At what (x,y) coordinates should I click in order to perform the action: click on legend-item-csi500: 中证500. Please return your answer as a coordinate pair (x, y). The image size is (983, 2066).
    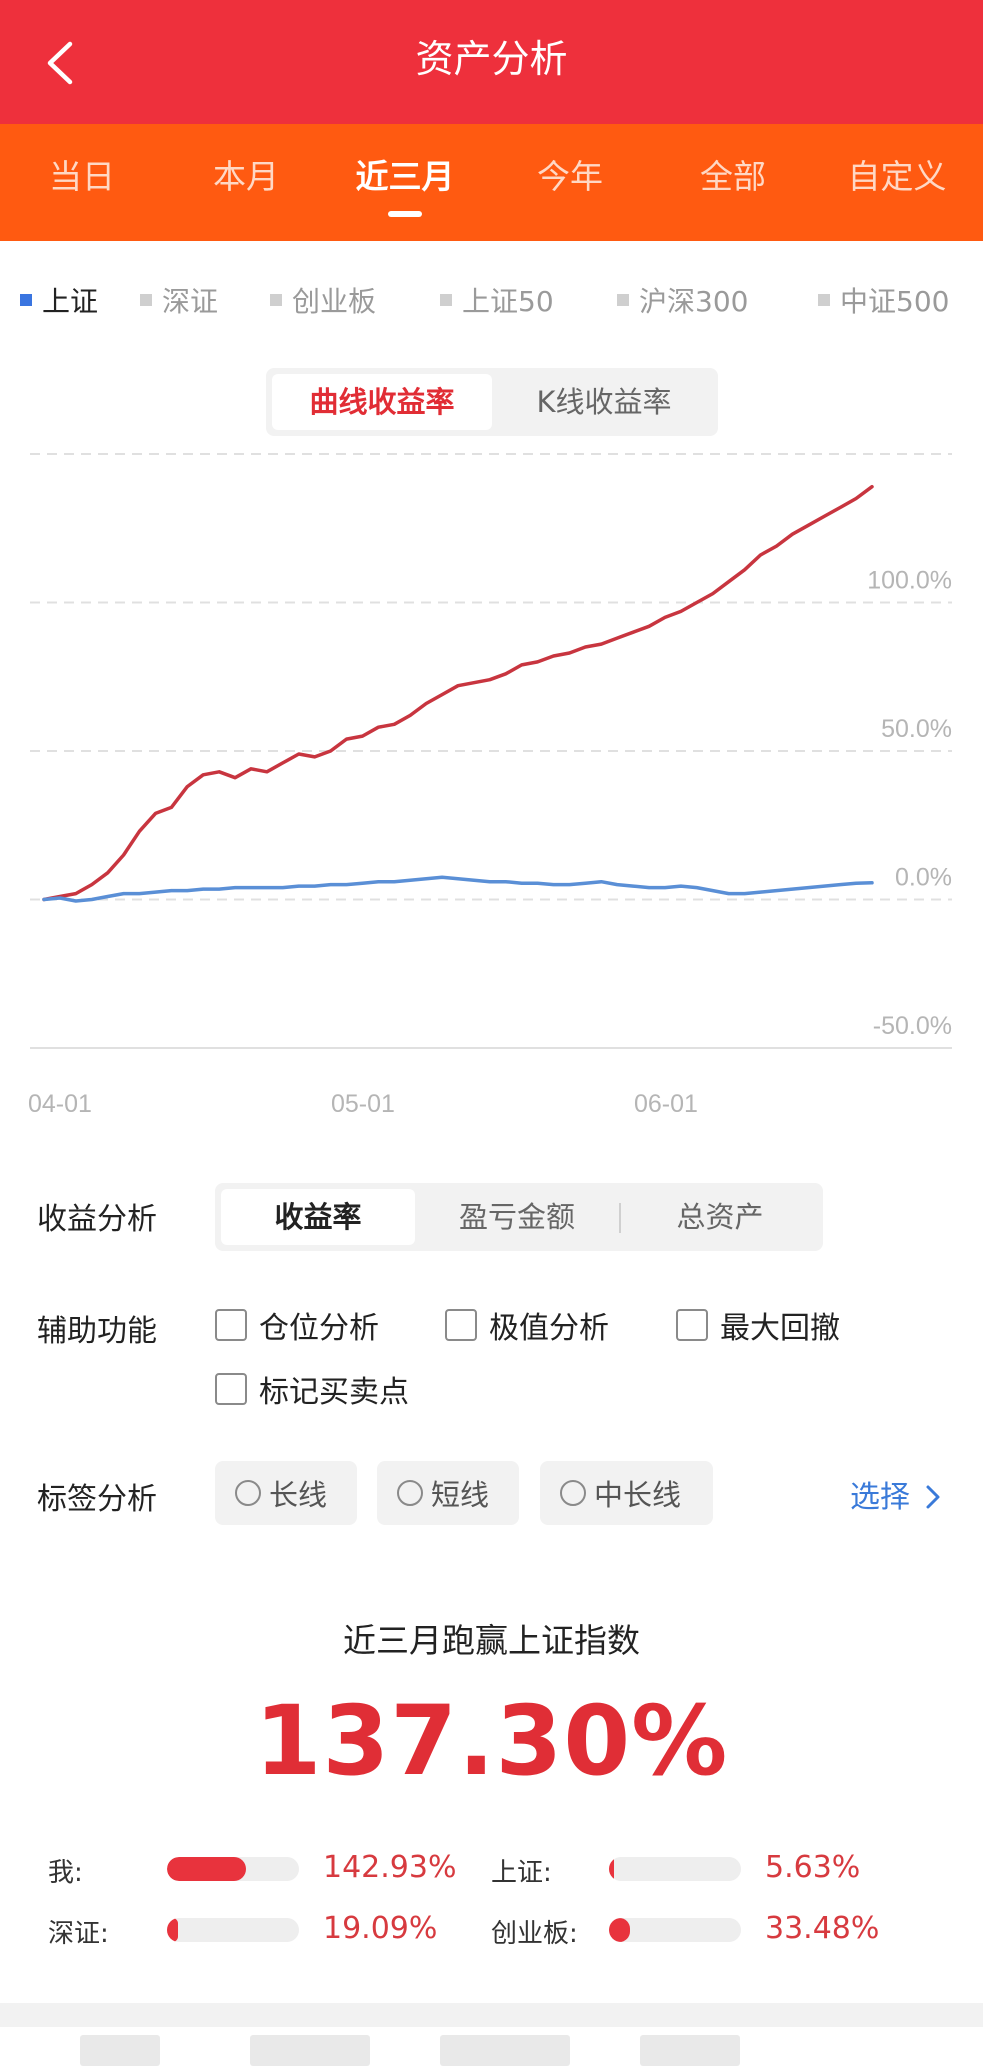
    Looking at the image, I should click on (883, 300).